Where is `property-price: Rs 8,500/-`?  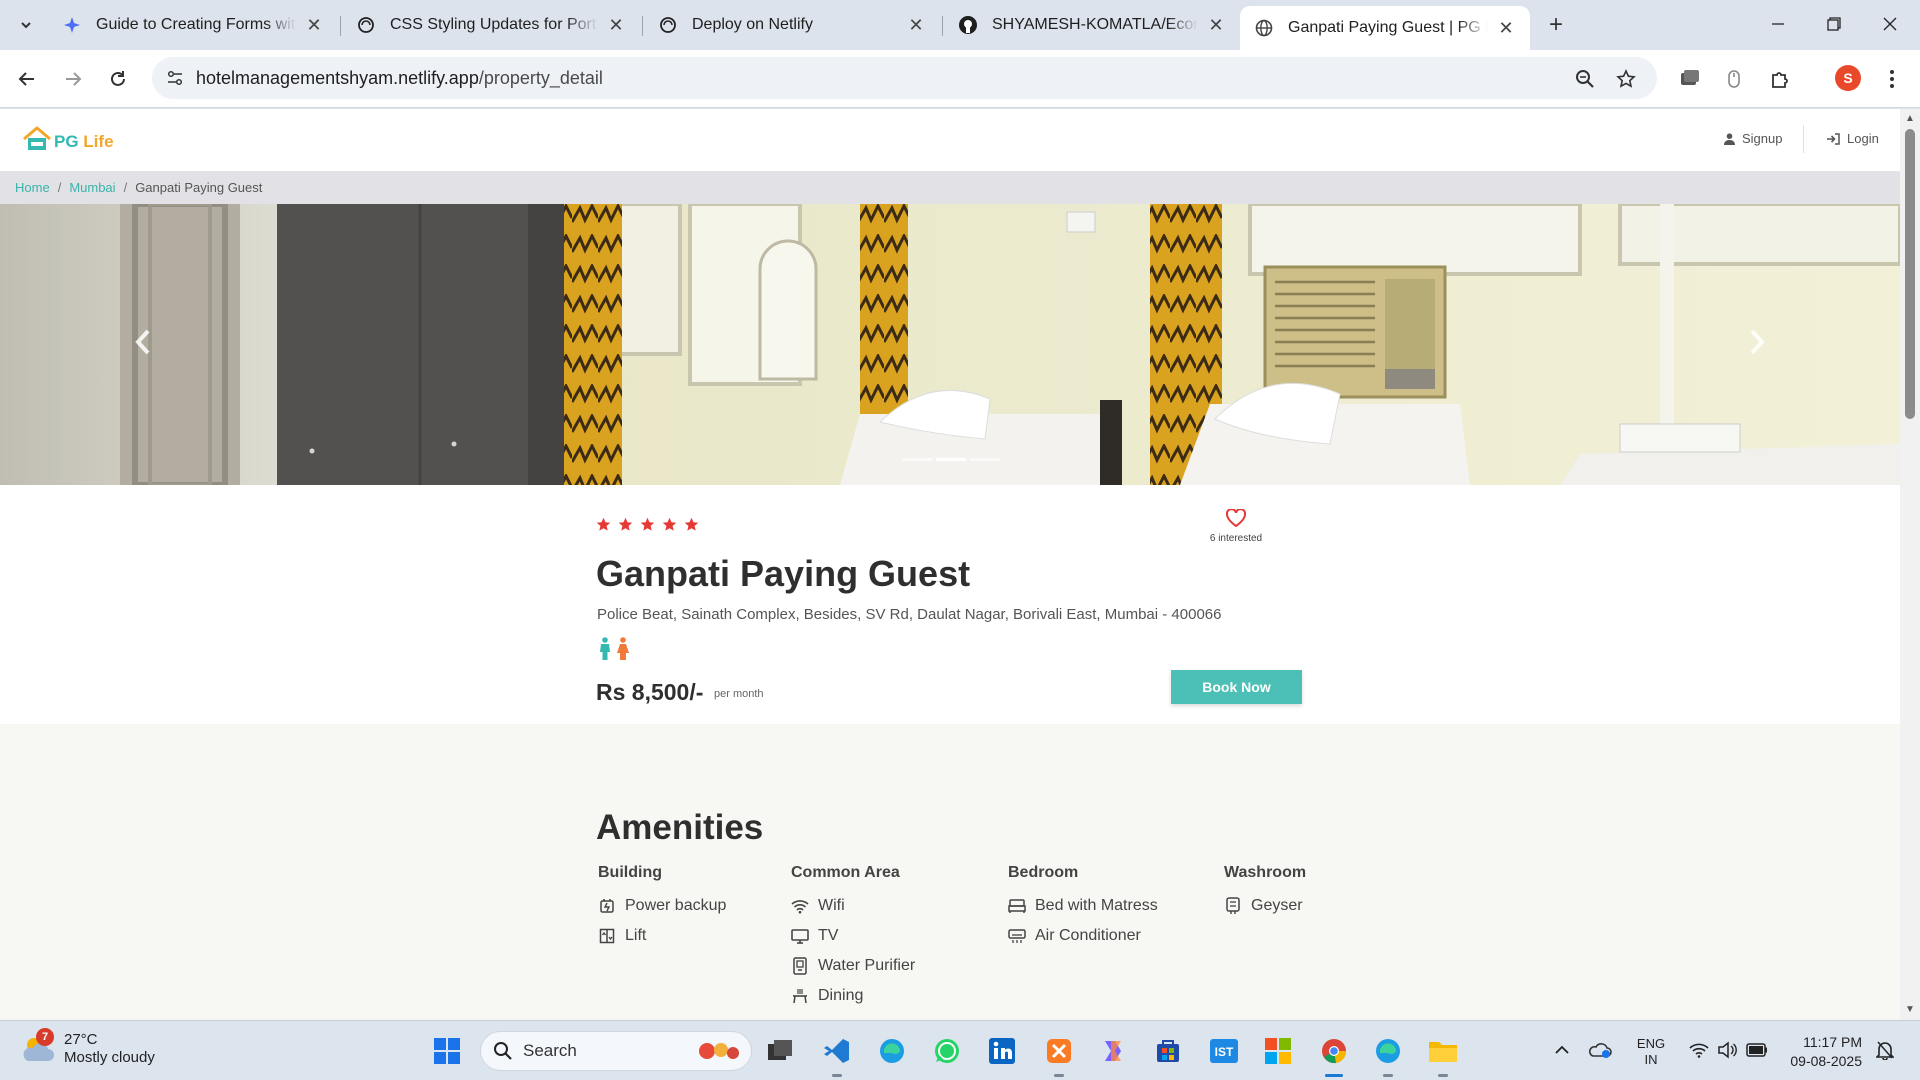 property-price: Rs 8,500/- is located at coordinates (650, 692).